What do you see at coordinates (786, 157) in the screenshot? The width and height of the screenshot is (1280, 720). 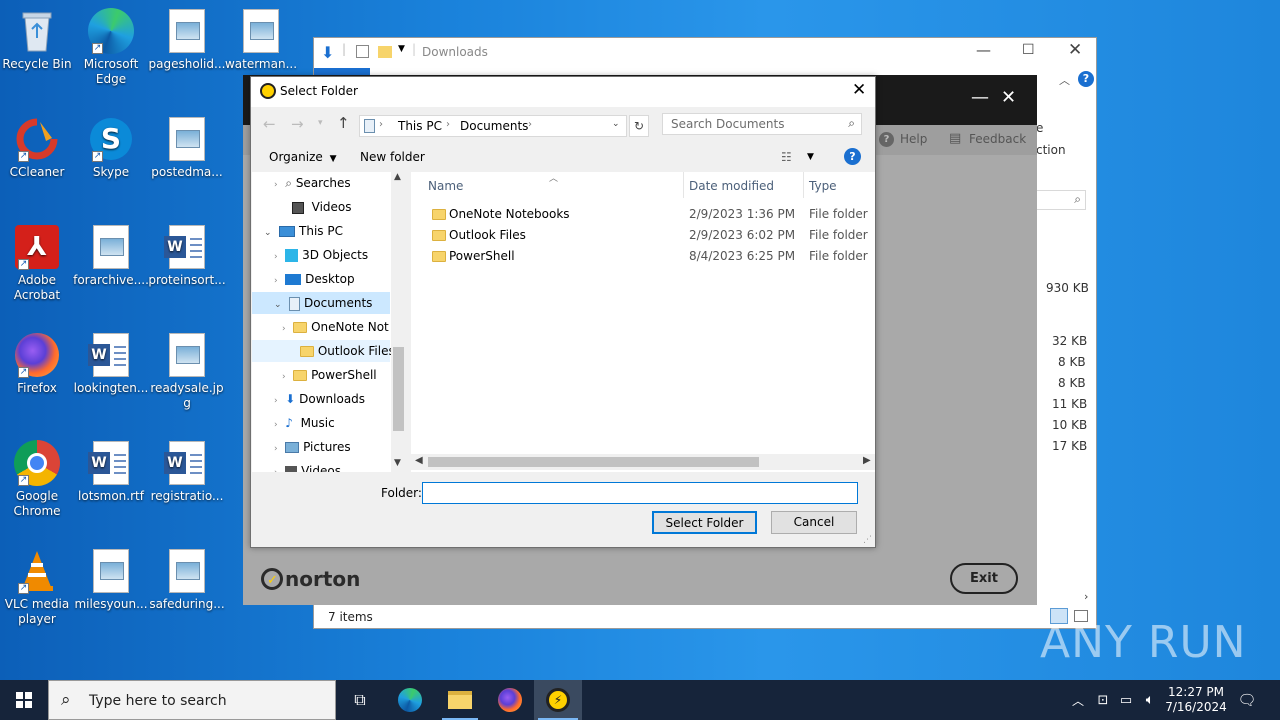 I see `view-options-icon: ☷` at bounding box center [786, 157].